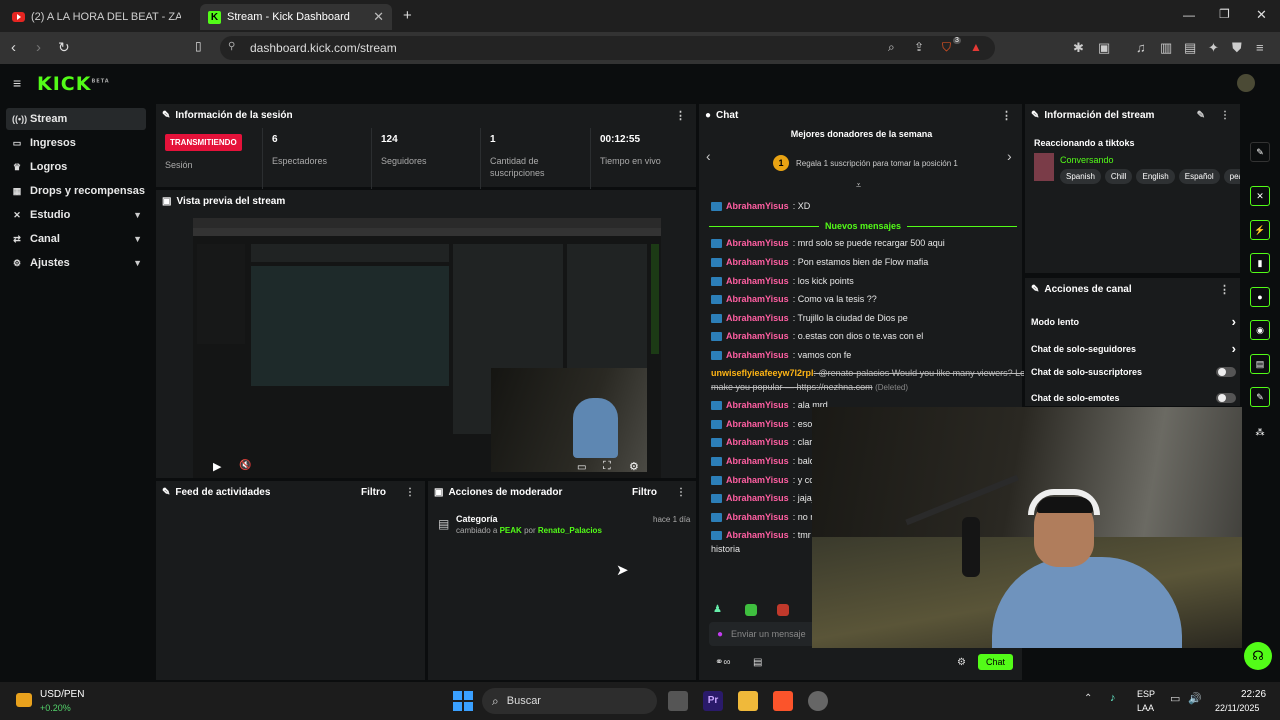  Describe the element at coordinates (581, 467) in the screenshot. I see `pip-icon: ▭` at that location.